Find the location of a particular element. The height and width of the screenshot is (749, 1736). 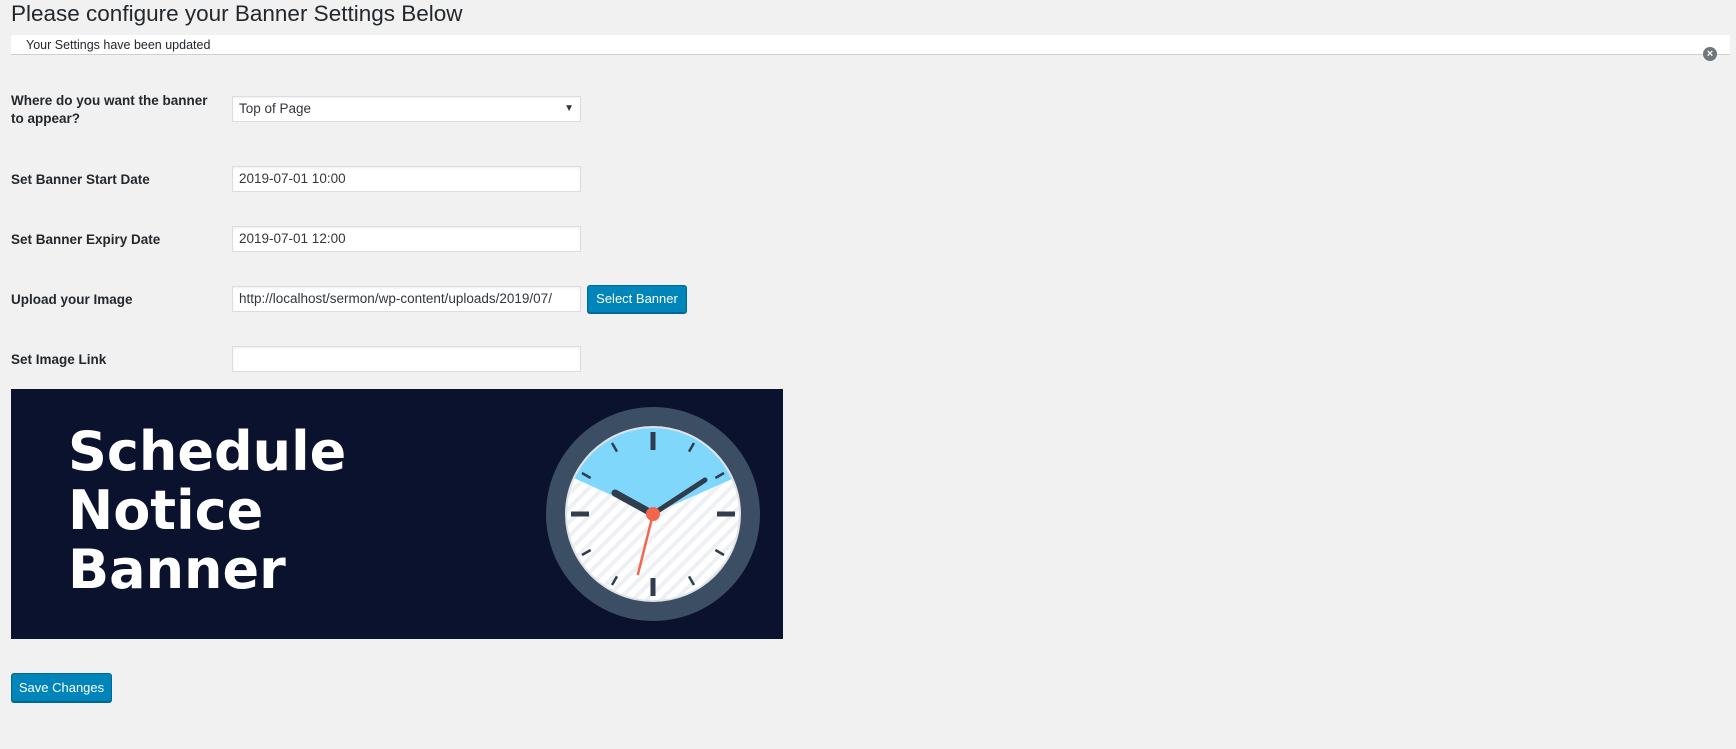

banner-preview: Schedule Notice Banner is located at coordinates (397, 514).